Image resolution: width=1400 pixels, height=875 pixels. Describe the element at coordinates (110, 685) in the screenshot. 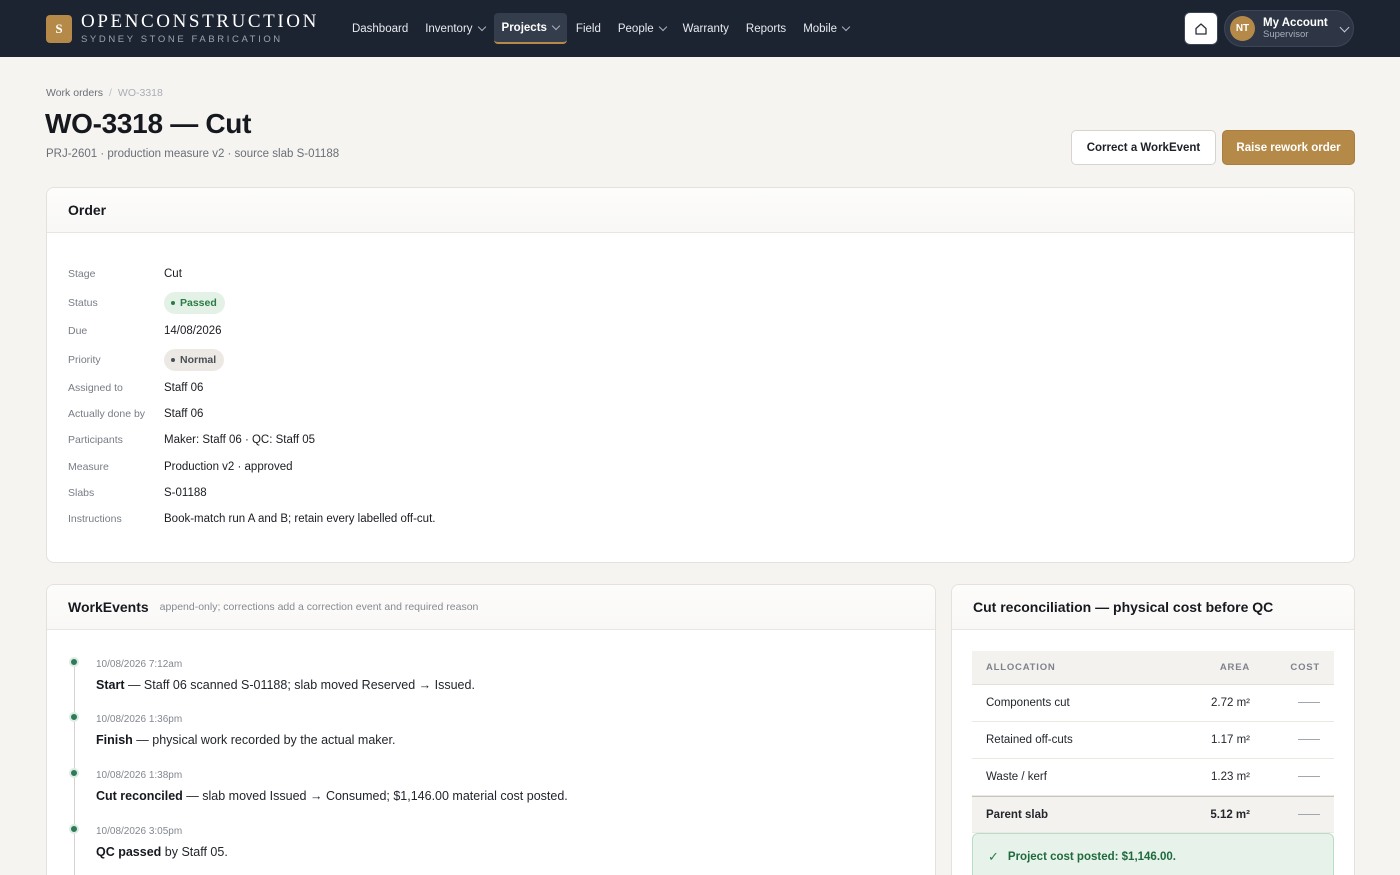

I see `workevent-name: Start` at that location.